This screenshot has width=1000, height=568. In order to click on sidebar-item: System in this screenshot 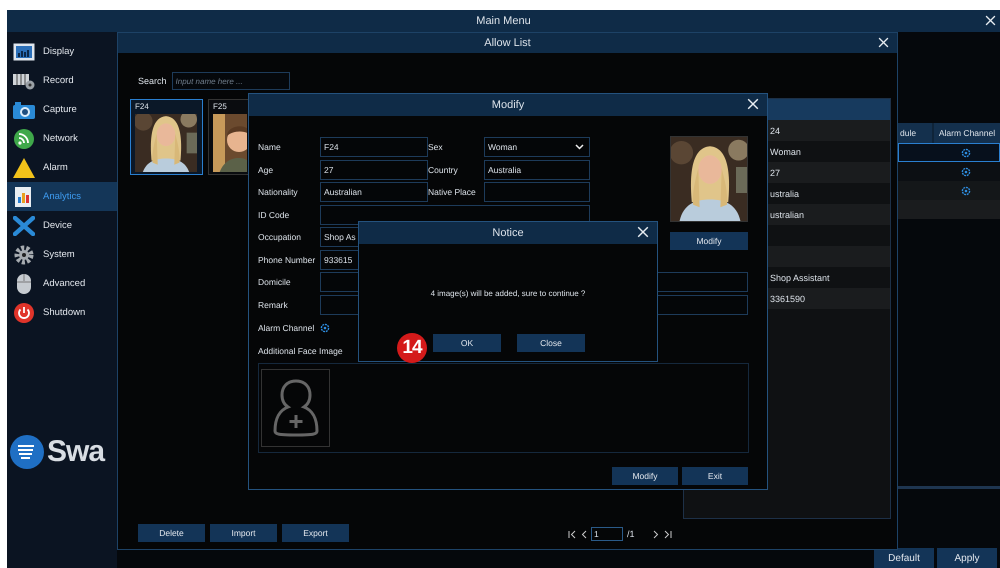, I will do `click(62, 254)`.